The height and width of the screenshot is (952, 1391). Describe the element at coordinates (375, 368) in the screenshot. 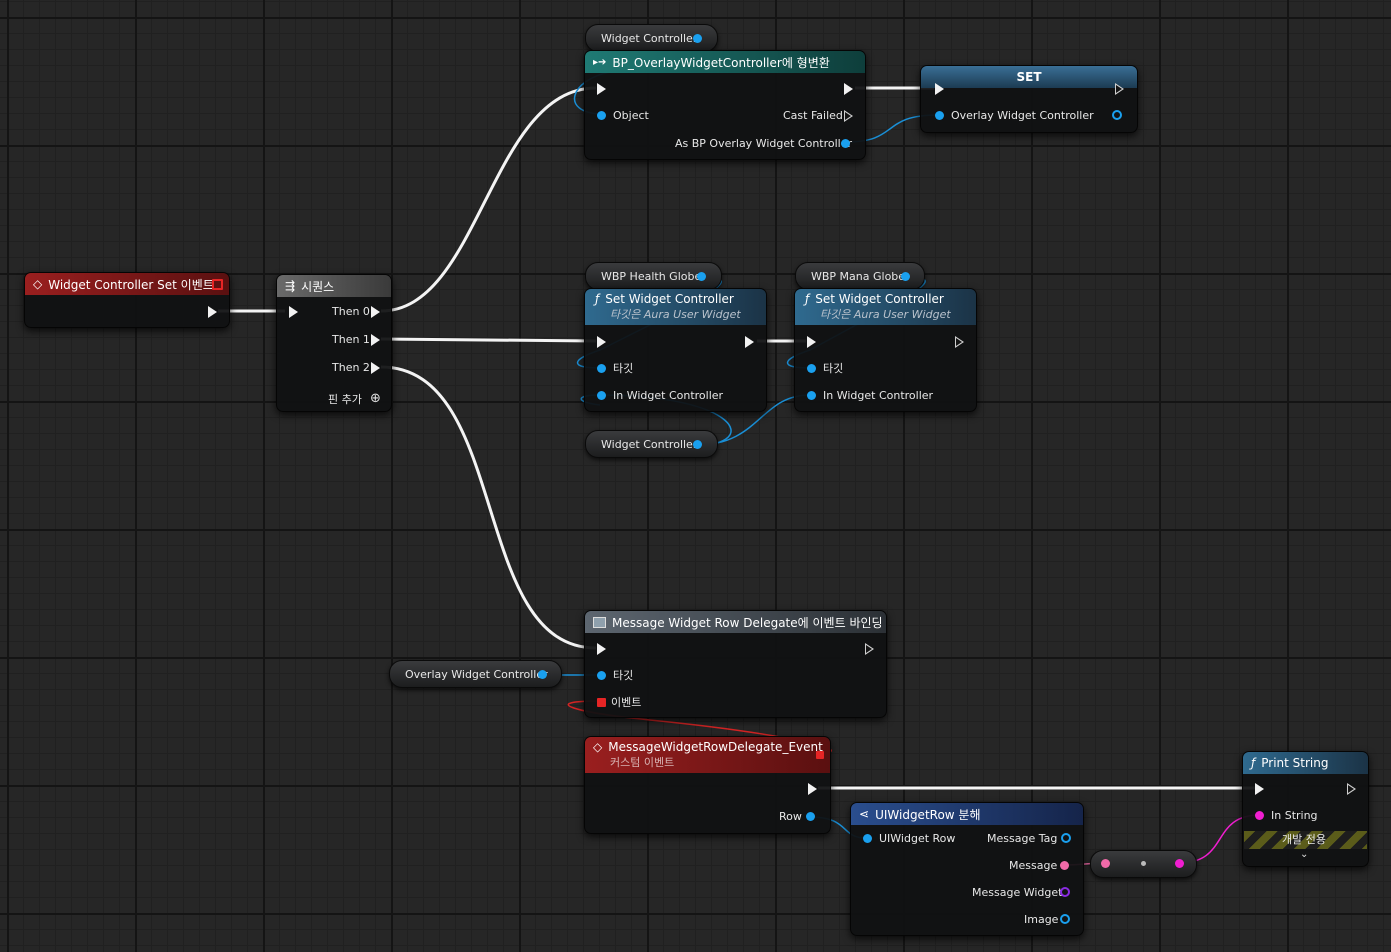

I see `then-2-pin` at that location.